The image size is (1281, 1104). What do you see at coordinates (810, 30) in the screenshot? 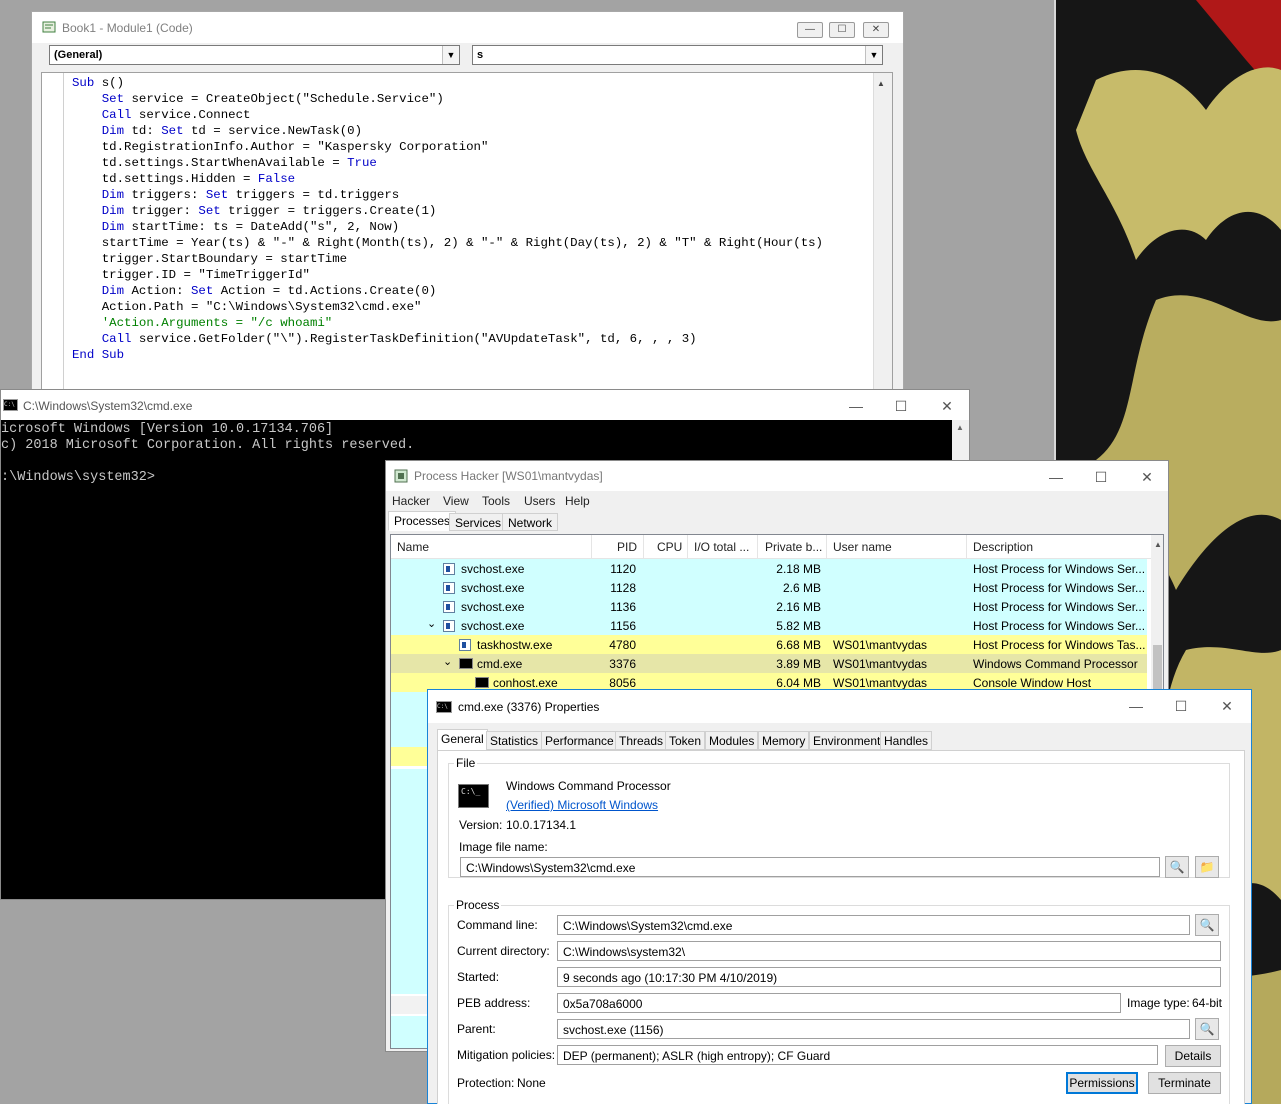
I see `vba-minimize-button: —` at bounding box center [810, 30].